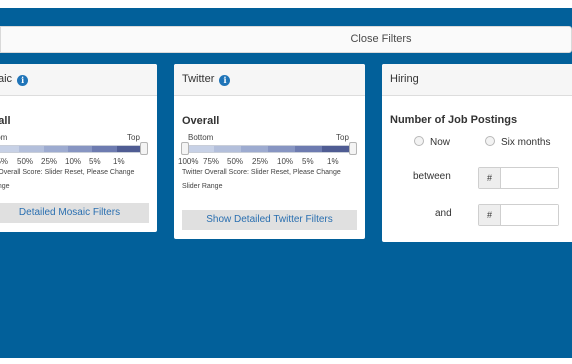 Image resolution: width=572 pixels, height=364 pixels. What do you see at coordinates (269, 80) in the screenshot?
I see `twitter-panel-header: Twitter i` at bounding box center [269, 80].